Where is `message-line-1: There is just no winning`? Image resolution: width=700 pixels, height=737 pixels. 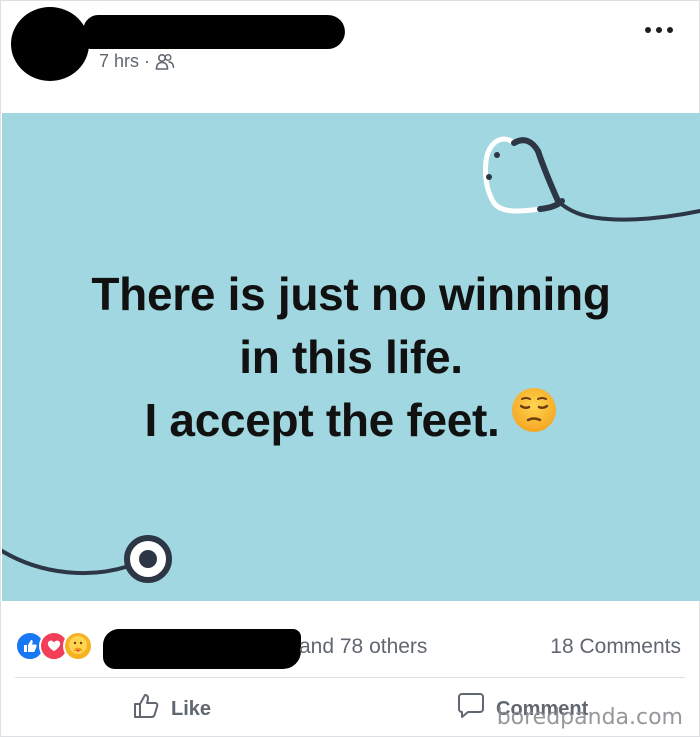 message-line-1: There is just no winning is located at coordinates (351, 294).